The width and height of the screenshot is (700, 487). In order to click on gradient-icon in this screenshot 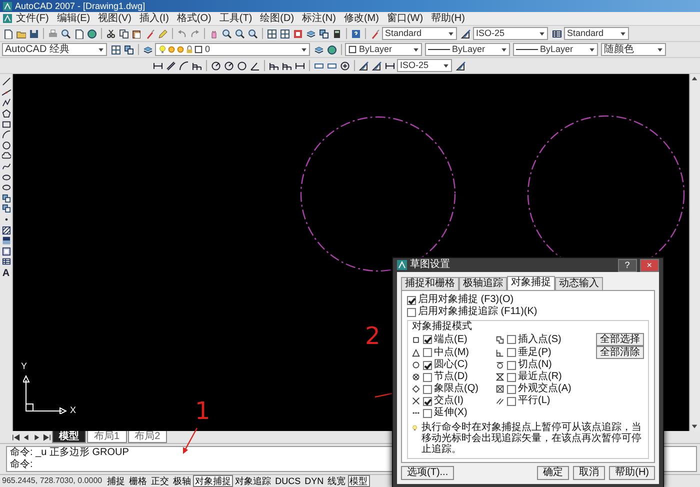, I will do `click(6, 241)`.